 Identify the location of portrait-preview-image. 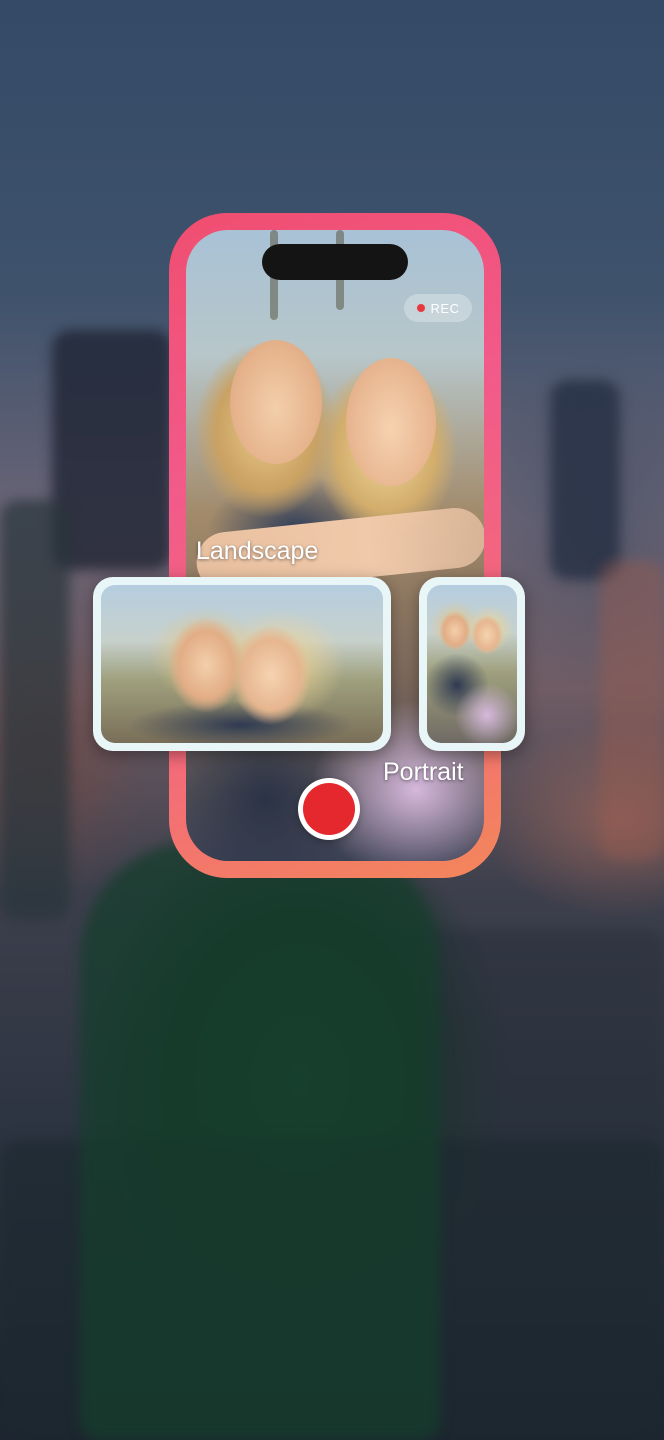
(472, 664).